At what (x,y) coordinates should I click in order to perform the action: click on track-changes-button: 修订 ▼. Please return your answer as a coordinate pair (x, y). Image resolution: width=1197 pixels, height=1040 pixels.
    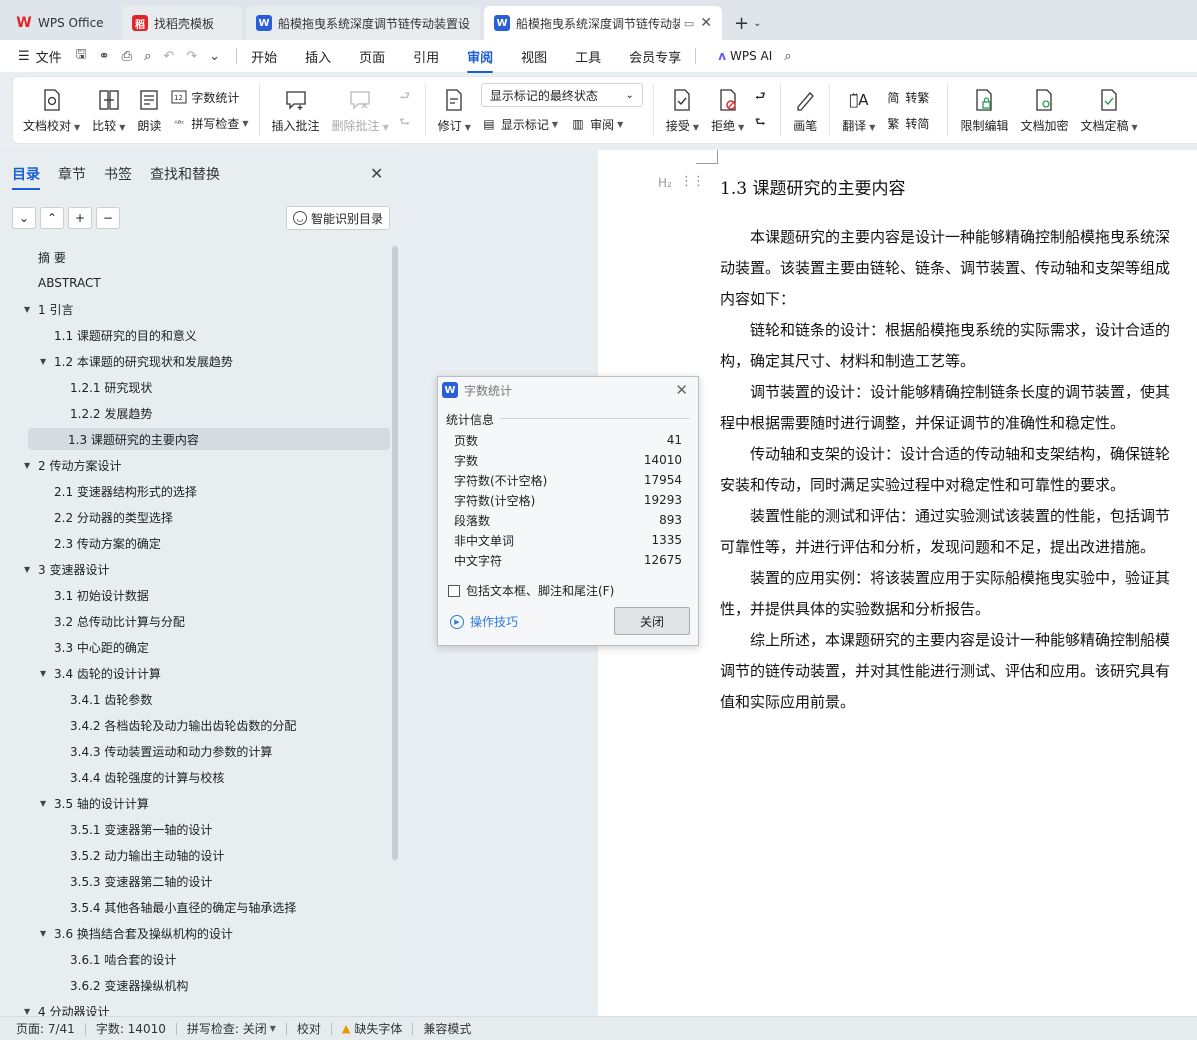
    Looking at the image, I should click on (454, 110).